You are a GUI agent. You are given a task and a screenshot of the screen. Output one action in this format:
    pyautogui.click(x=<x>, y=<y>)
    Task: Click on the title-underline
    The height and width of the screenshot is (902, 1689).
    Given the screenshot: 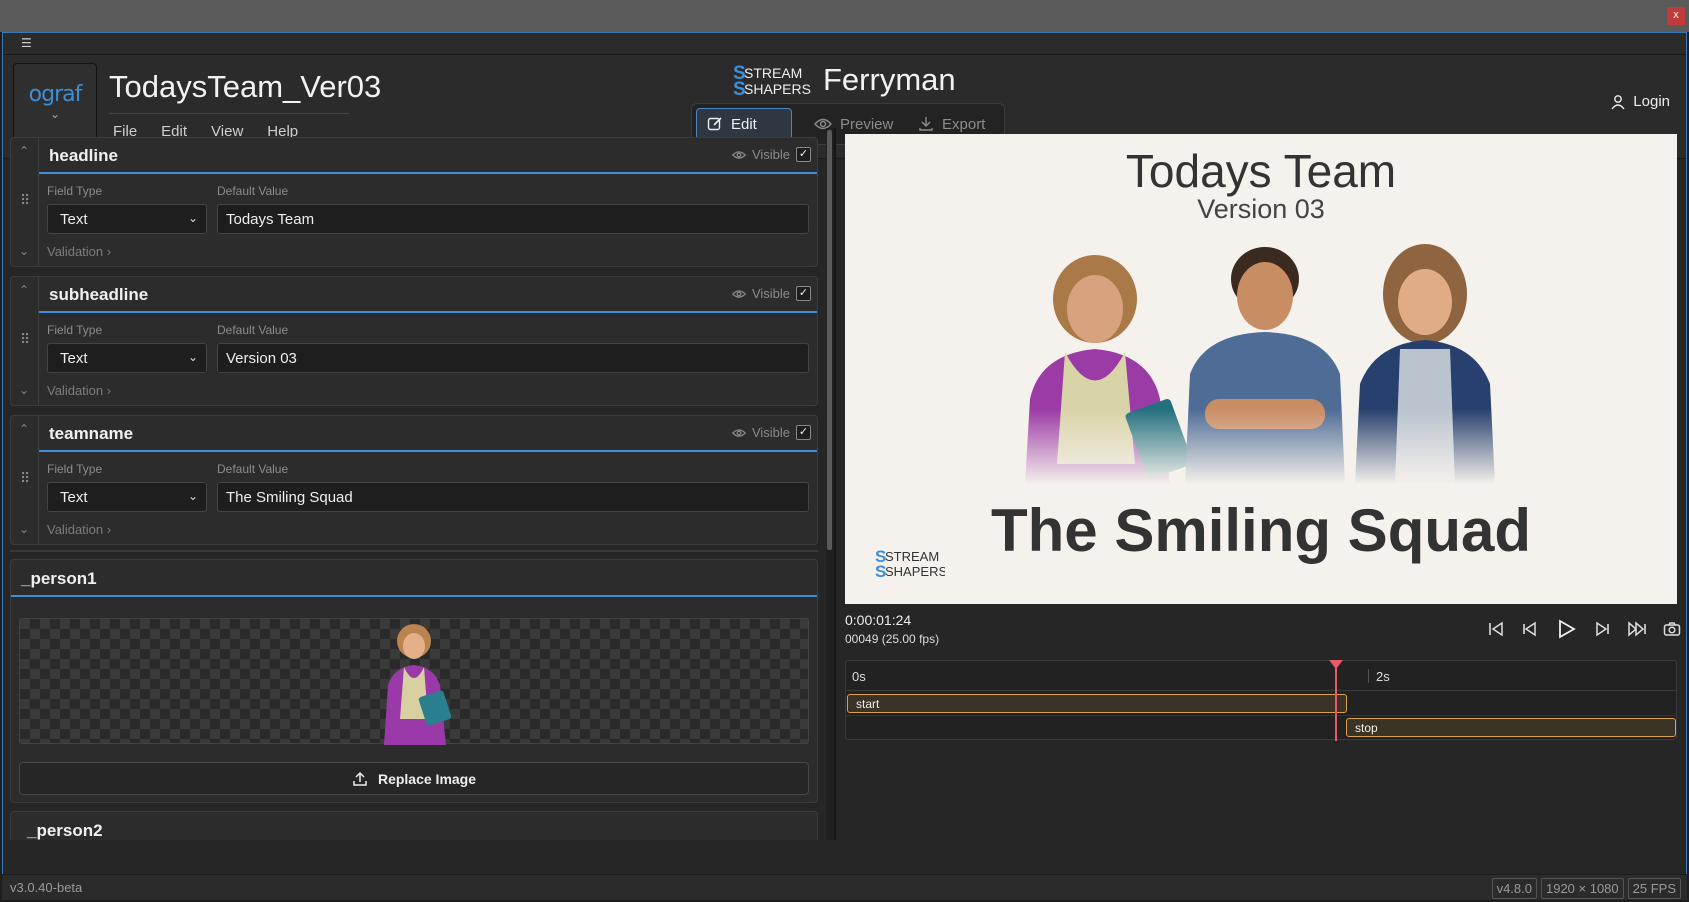 What is the action you would take?
    pyautogui.click(x=229, y=113)
    